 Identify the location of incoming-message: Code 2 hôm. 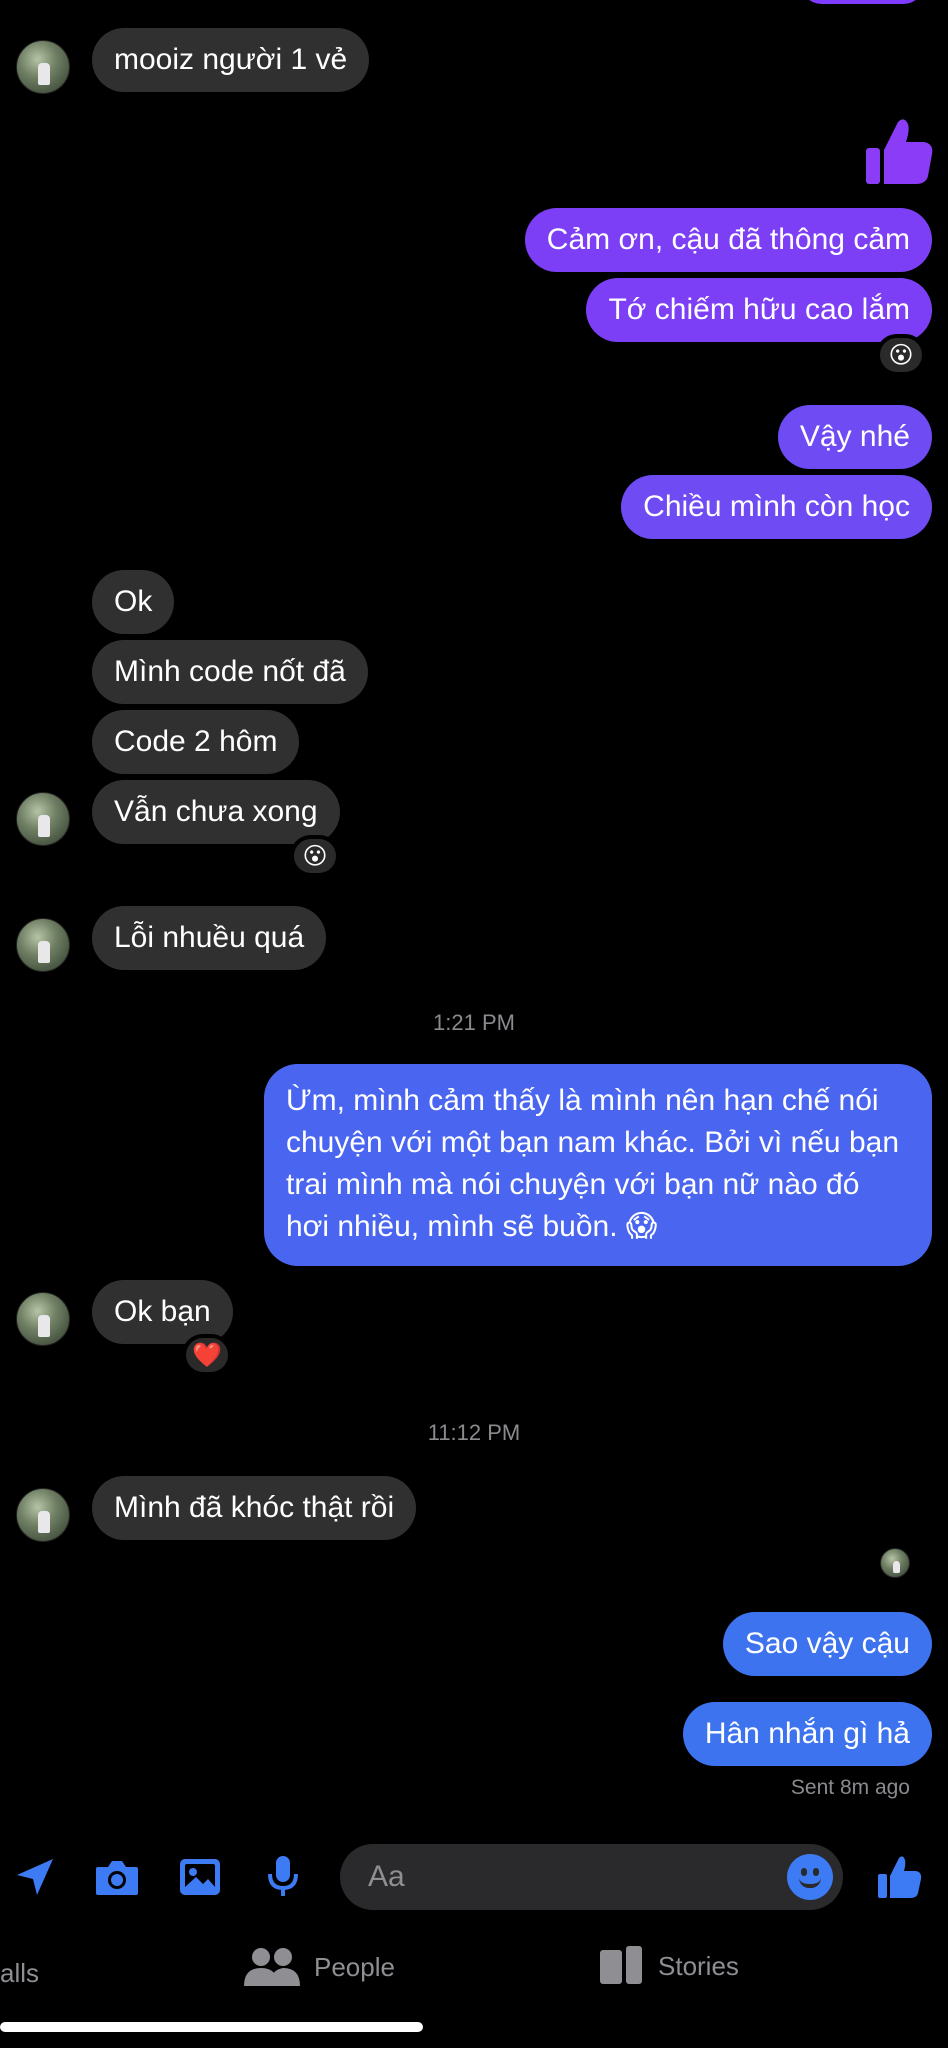
(196, 742).